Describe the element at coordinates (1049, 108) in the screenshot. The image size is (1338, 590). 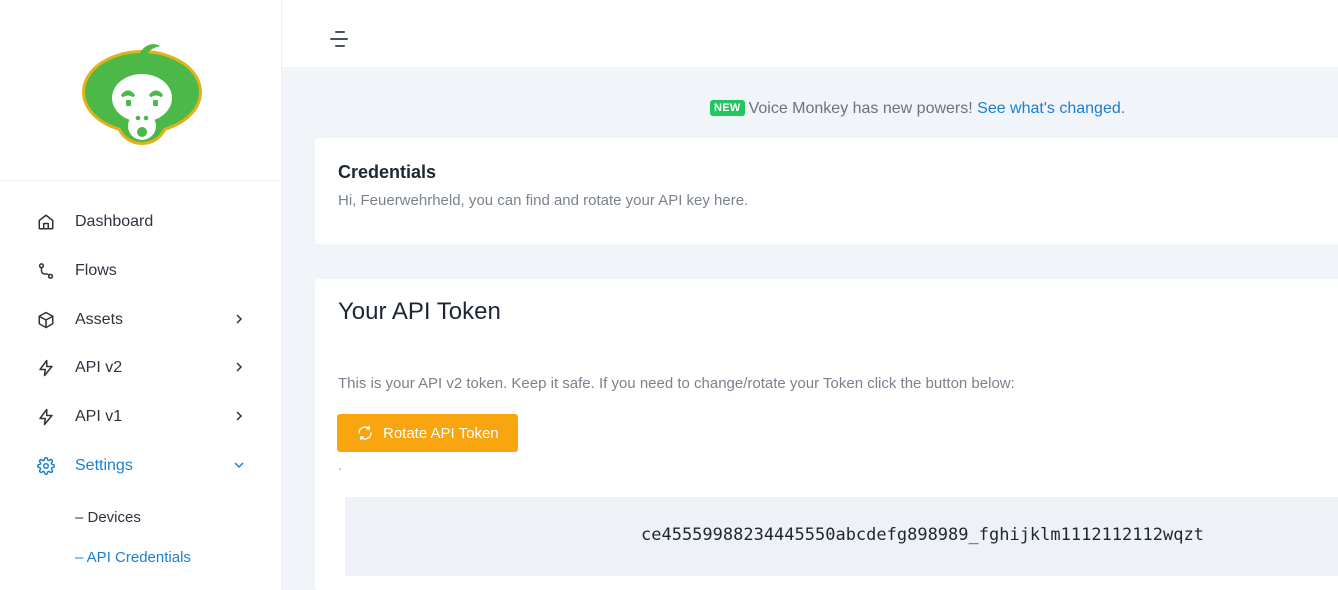
I see `whats-changed-link: See what's changed` at that location.